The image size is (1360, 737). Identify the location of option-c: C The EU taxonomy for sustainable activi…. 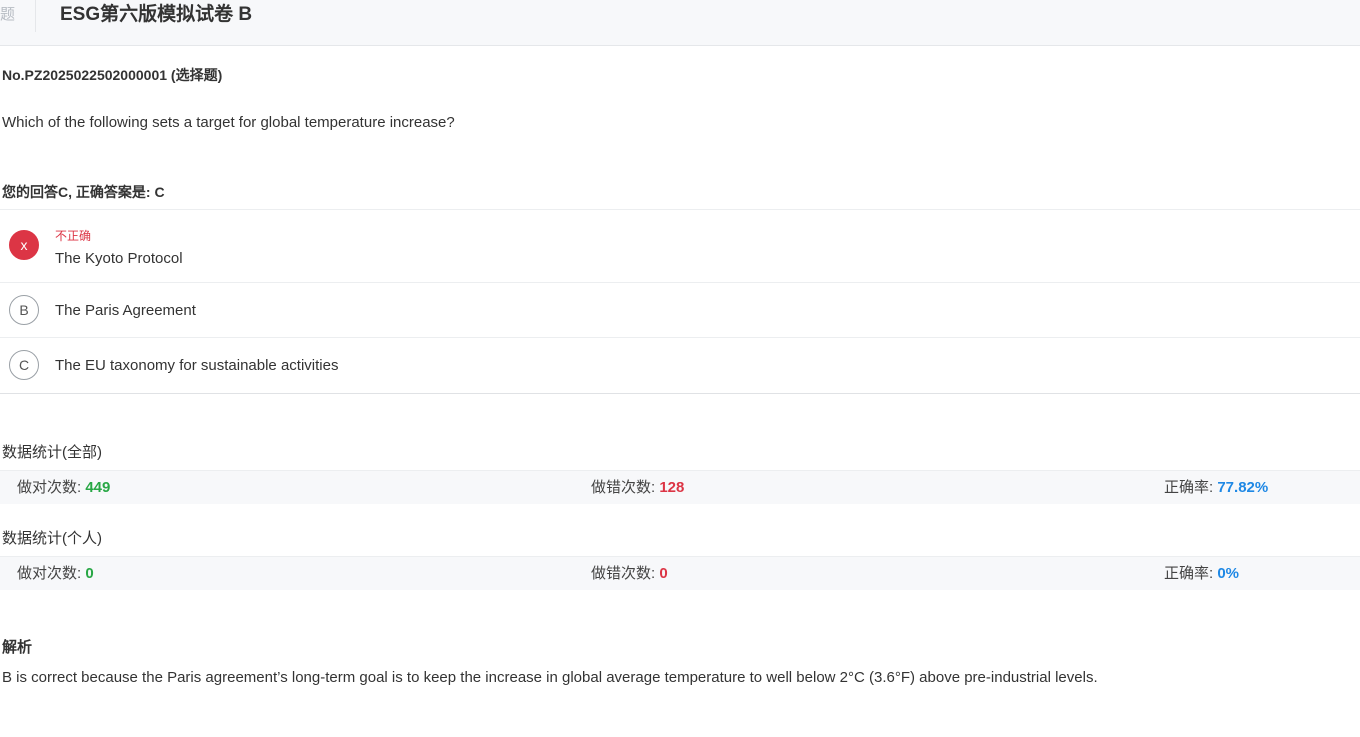
(680, 365).